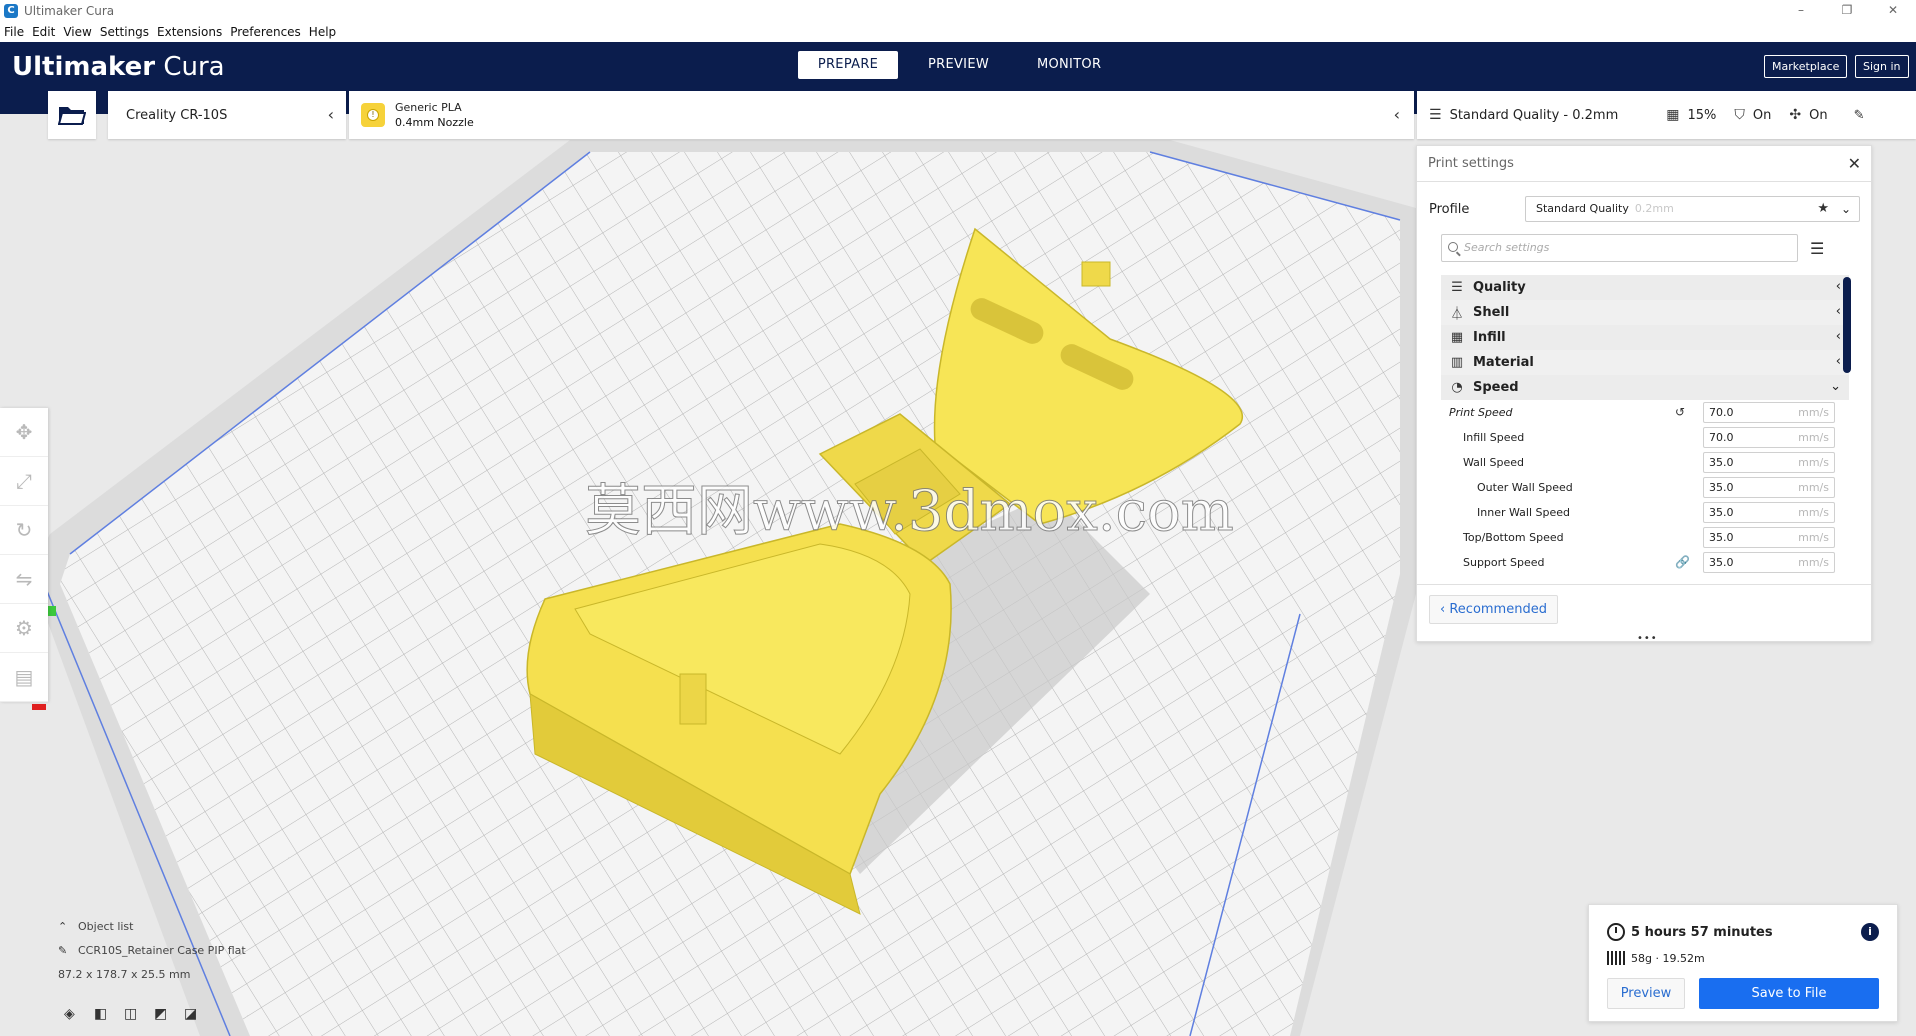  What do you see at coordinates (102, 1014) in the screenshot?
I see `view-front-icon: ◧` at bounding box center [102, 1014].